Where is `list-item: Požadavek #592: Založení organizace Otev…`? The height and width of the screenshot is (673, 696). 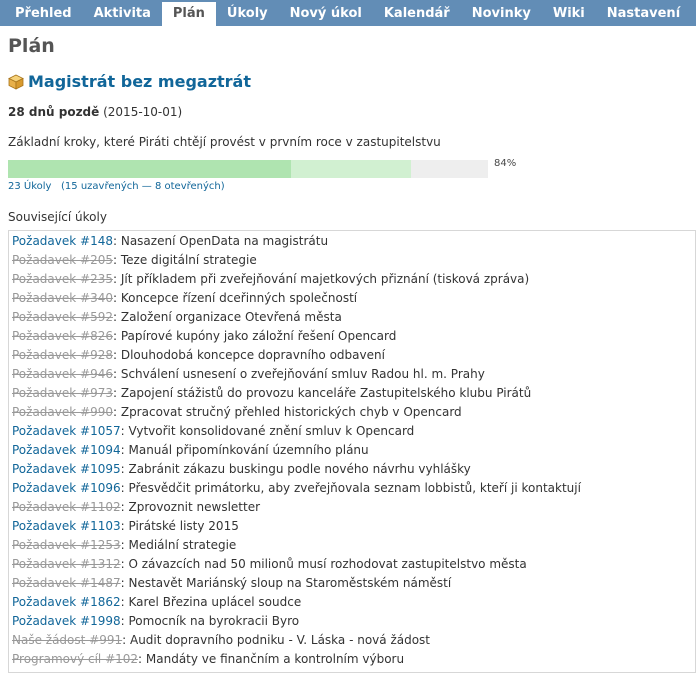
list-item: Požadavek #592: Založení organizace Otev… is located at coordinates (353, 317).